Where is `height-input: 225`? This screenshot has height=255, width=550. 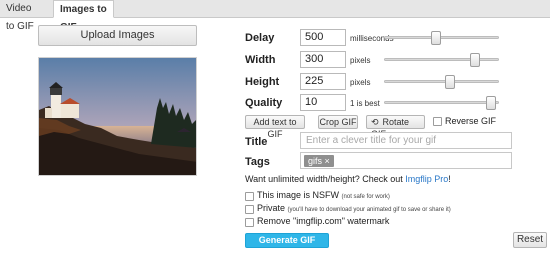 height-input: 225 is located at coordinates (323, 81).